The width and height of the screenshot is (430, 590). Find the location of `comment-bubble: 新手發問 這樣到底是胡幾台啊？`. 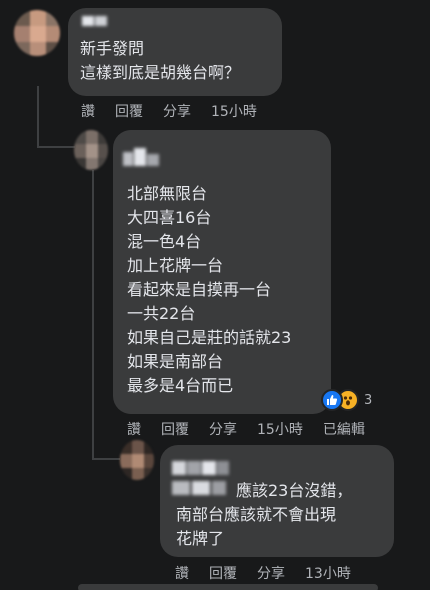

comment-bubble: 新手發問 這樣到底是胡幾台啊？ is located at coordinates (175, 52).